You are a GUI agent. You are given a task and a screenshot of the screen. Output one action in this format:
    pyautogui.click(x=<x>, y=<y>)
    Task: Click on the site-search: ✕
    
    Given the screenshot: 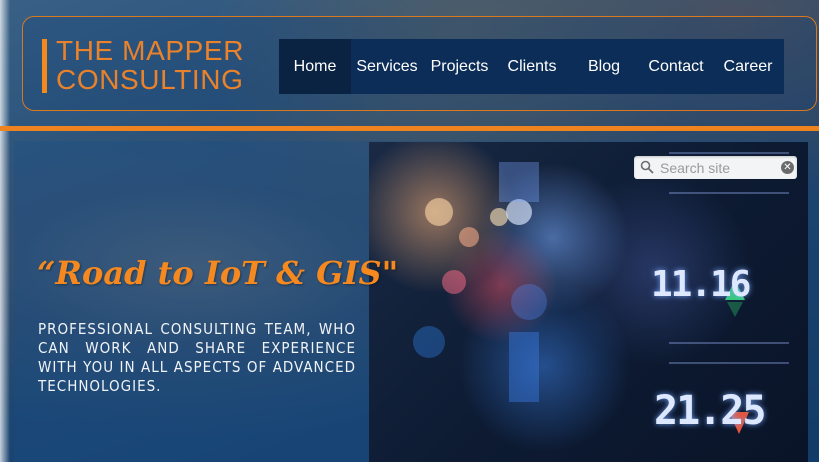 What is the action you would take?
    pyautogui.click(x=715, y=167)
    